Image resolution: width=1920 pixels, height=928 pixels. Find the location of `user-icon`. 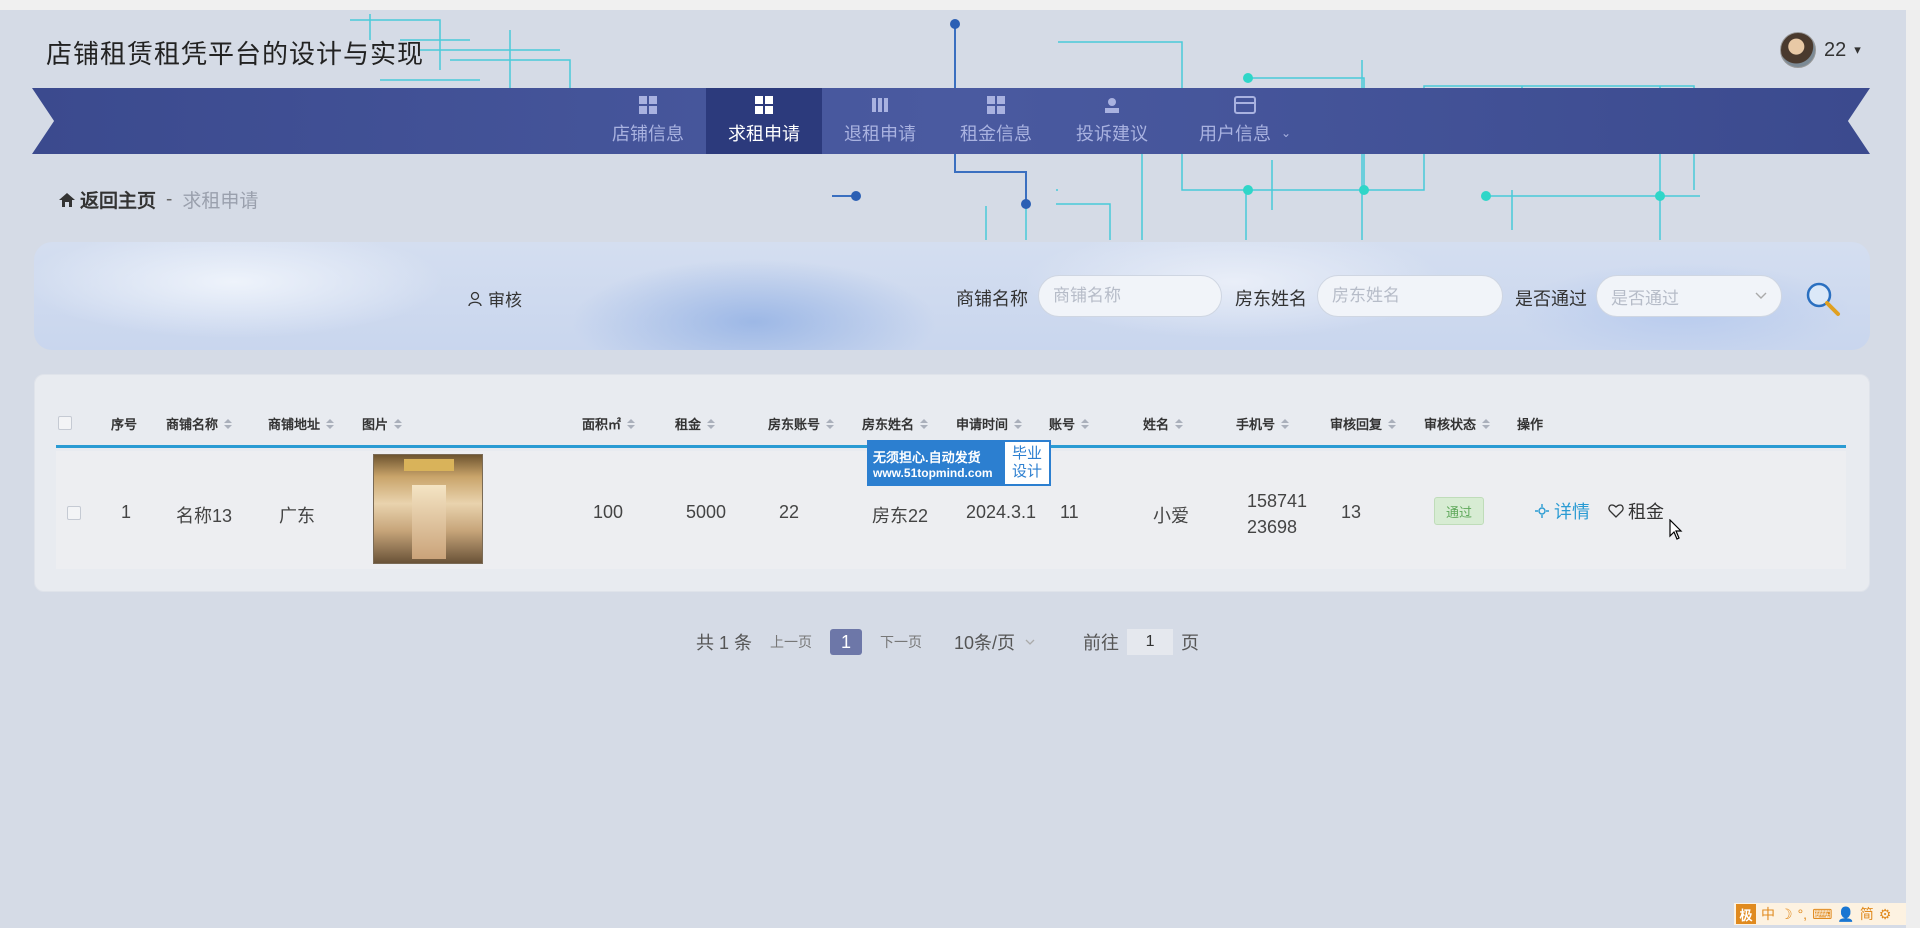

user-icon is located at coordinates (475, 298).